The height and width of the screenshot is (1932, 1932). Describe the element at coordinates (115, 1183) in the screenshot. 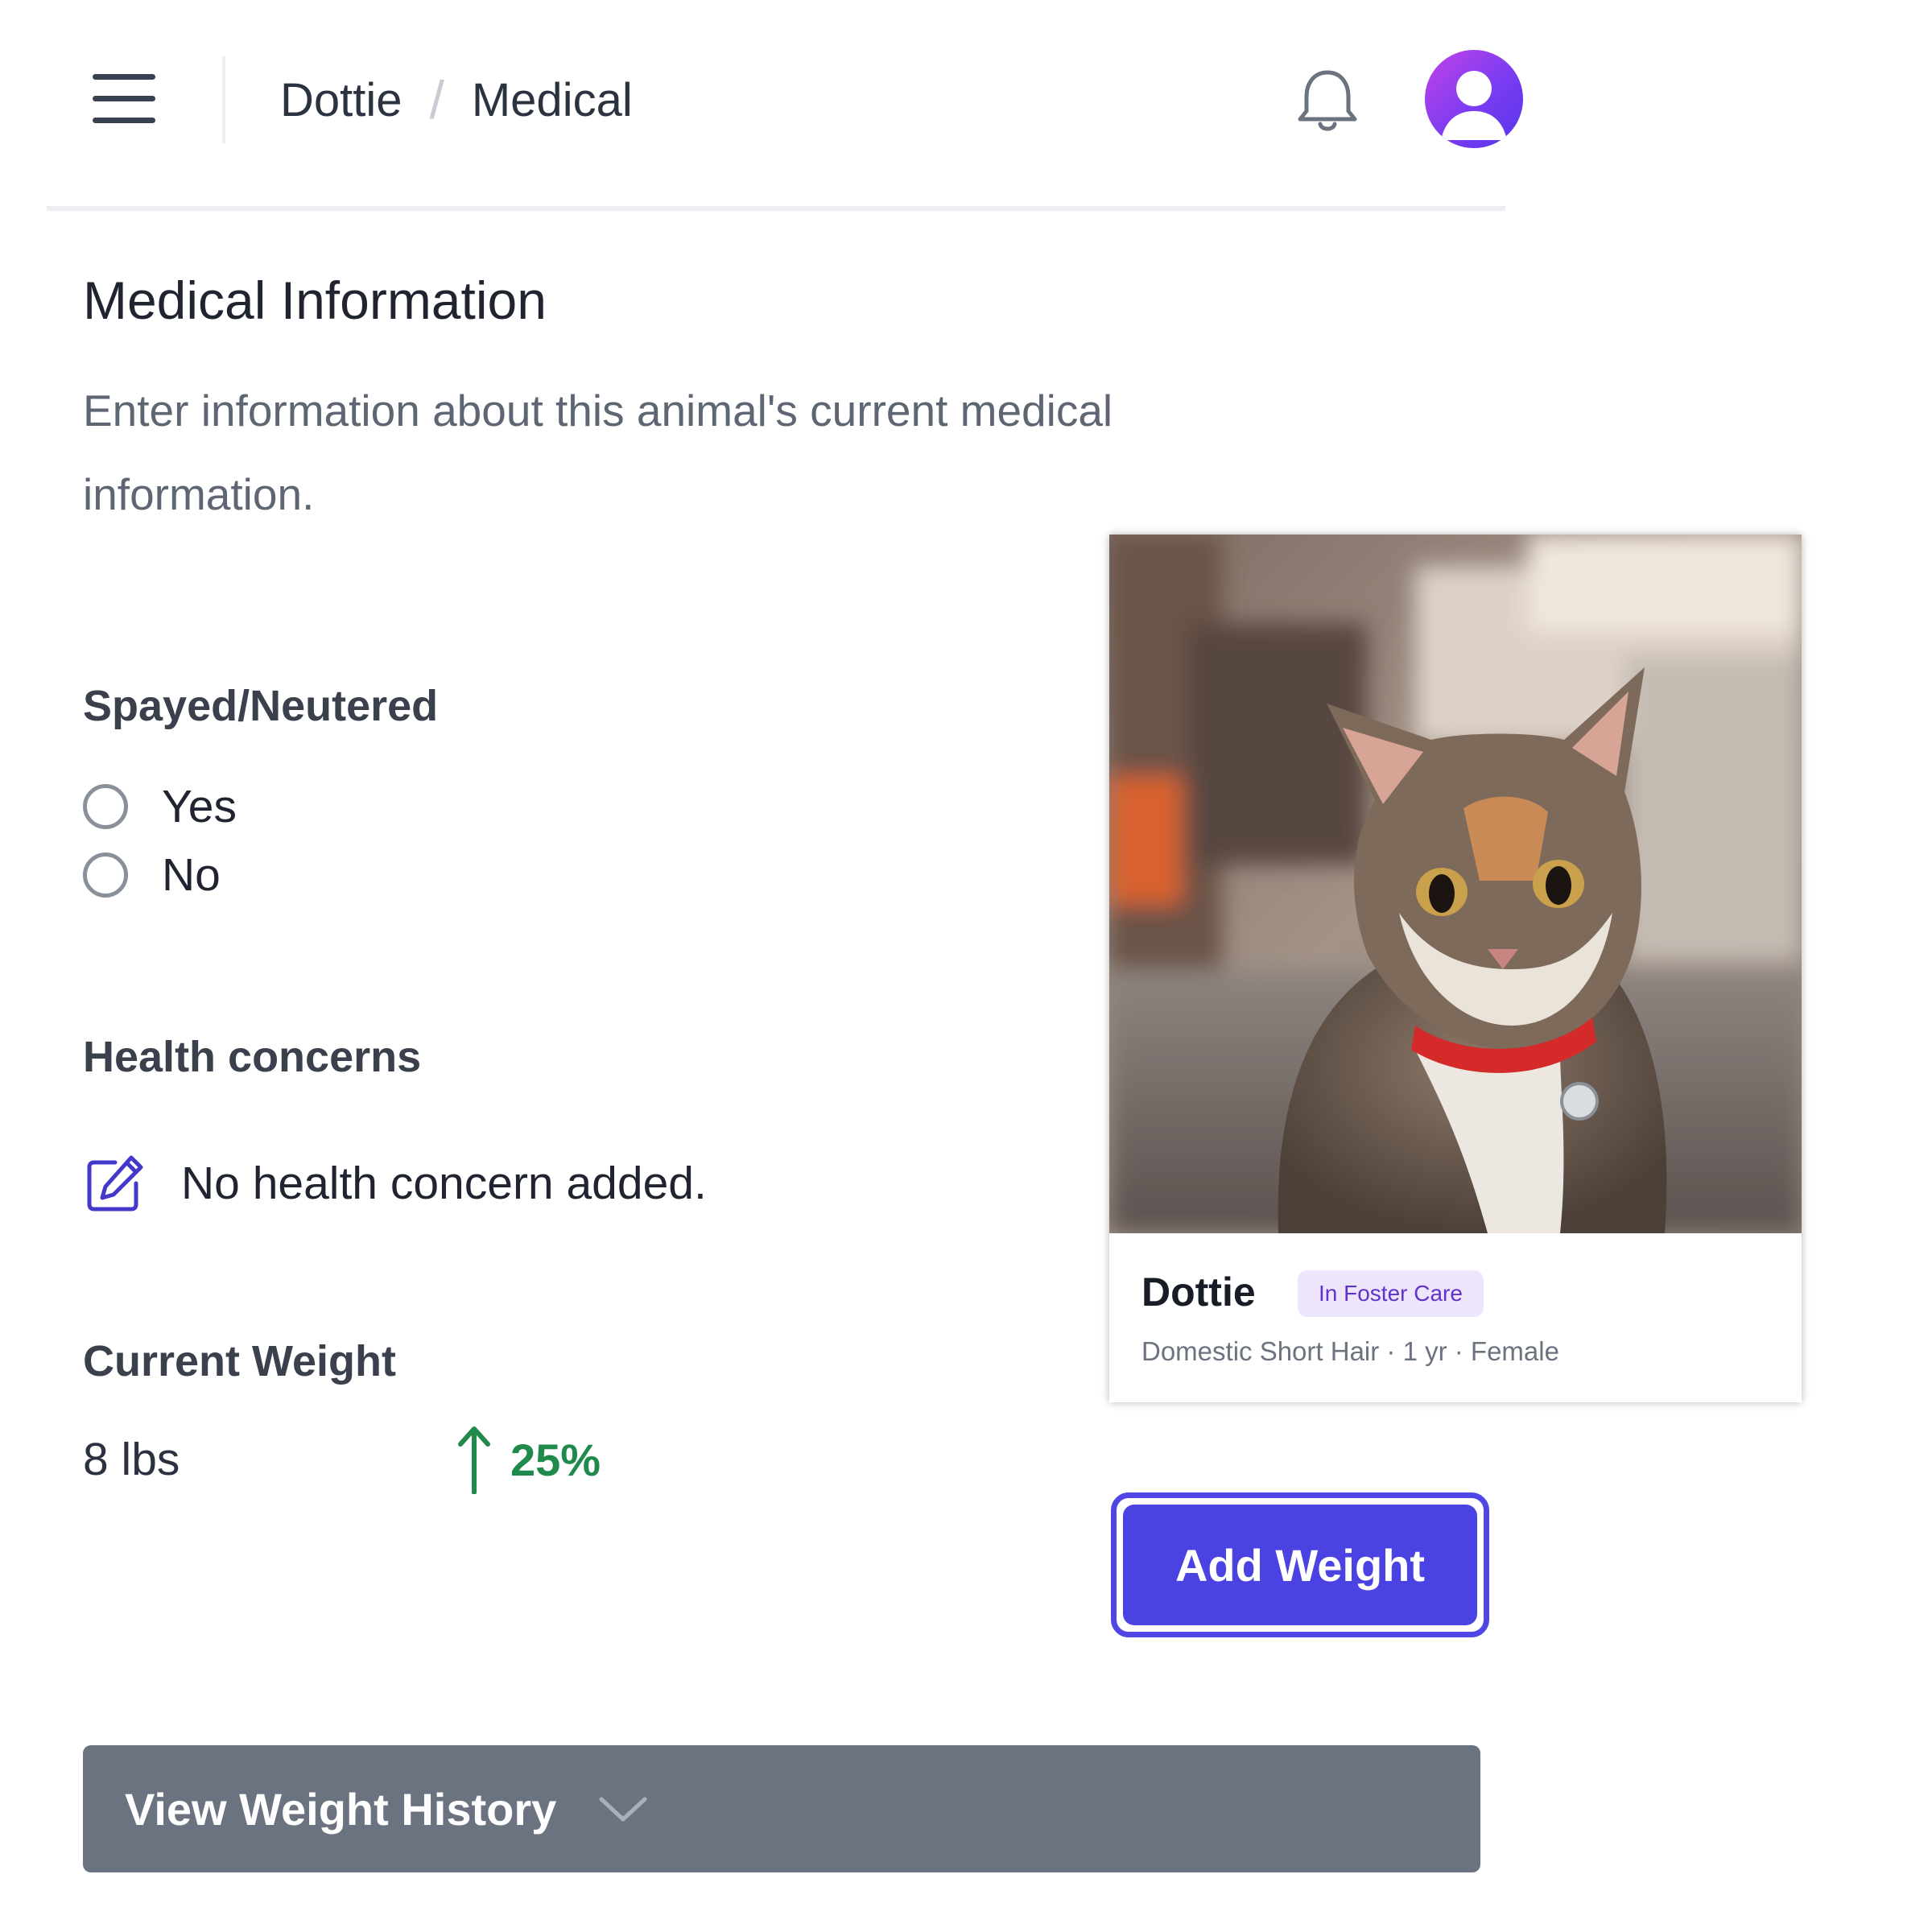

I see `edit-icon` at that location.